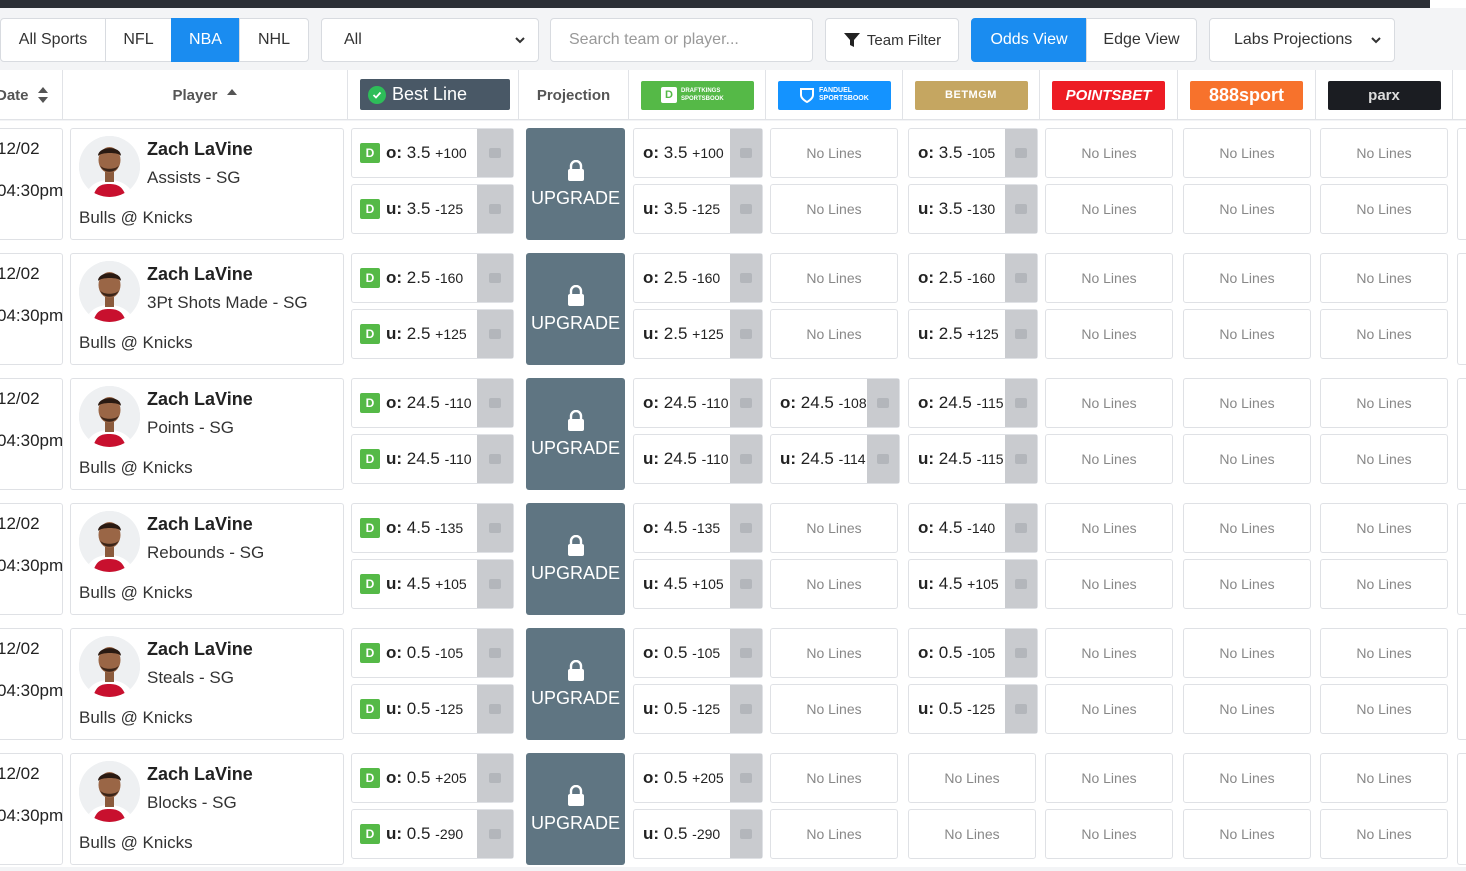 Image resolution: width=1466 pixels, height=871 pixels. Describe the element at coordinates (207, 184) in the screenshot. I see `player-cell: Zach LaVine Assists - SG Bulls @ Knicks` at that location.